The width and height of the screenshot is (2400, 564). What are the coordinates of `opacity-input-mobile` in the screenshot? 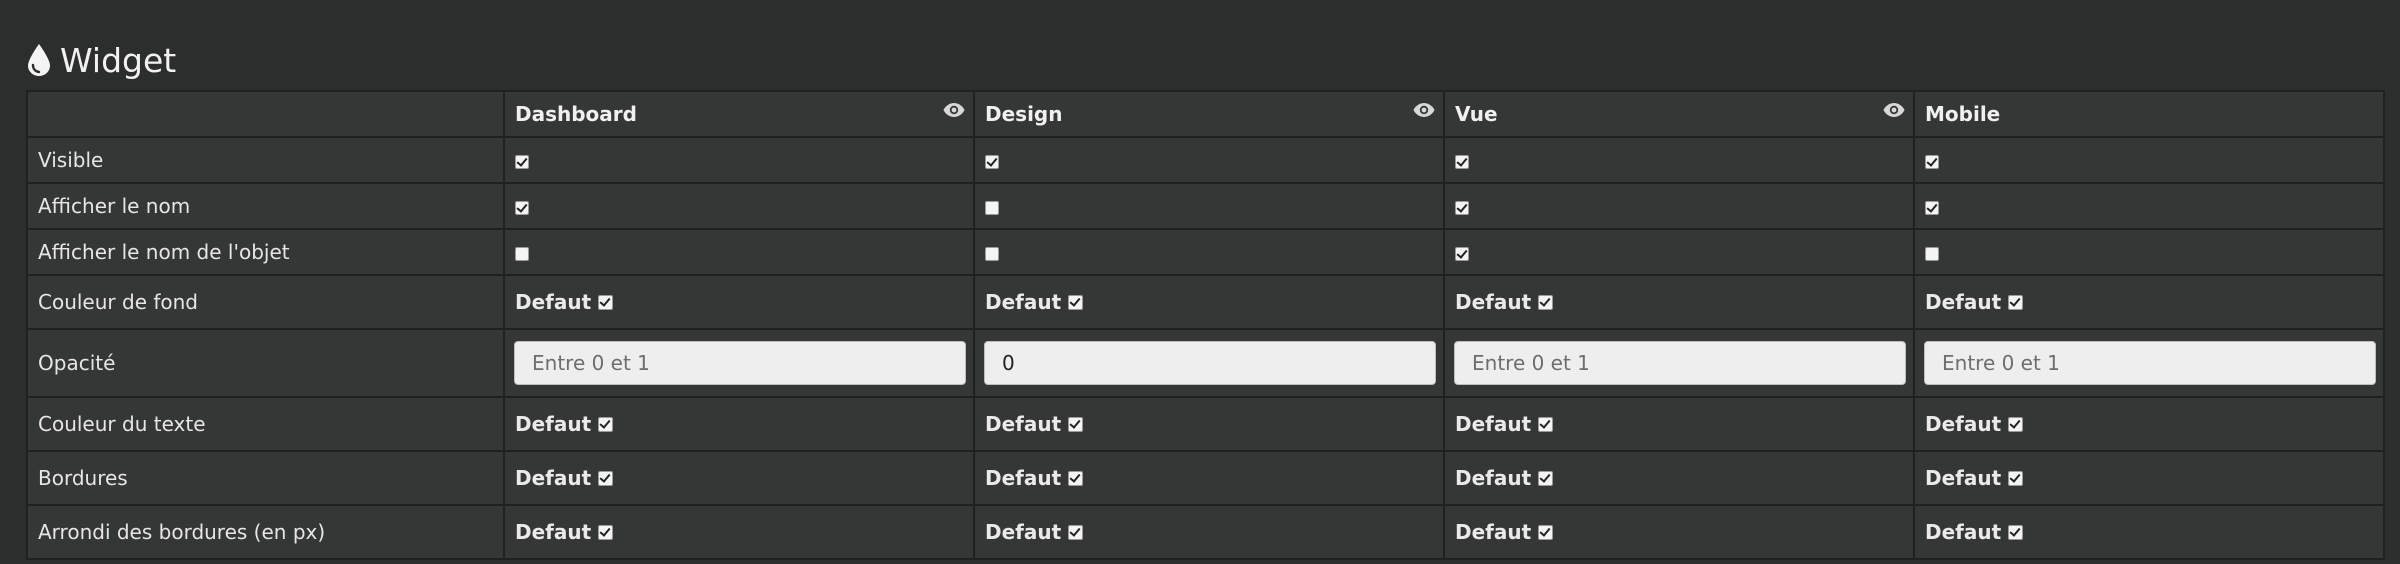 It's located at (2150, 363).